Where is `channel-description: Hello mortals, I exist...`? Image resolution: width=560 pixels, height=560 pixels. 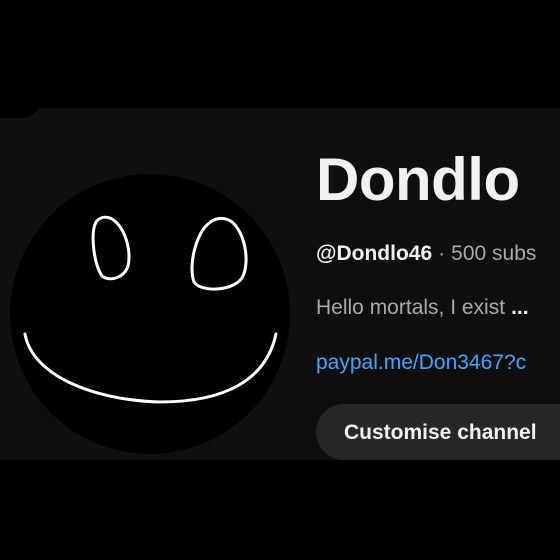 channel-description: Hello mortals, I exist... is located at coordinates (422, 307).